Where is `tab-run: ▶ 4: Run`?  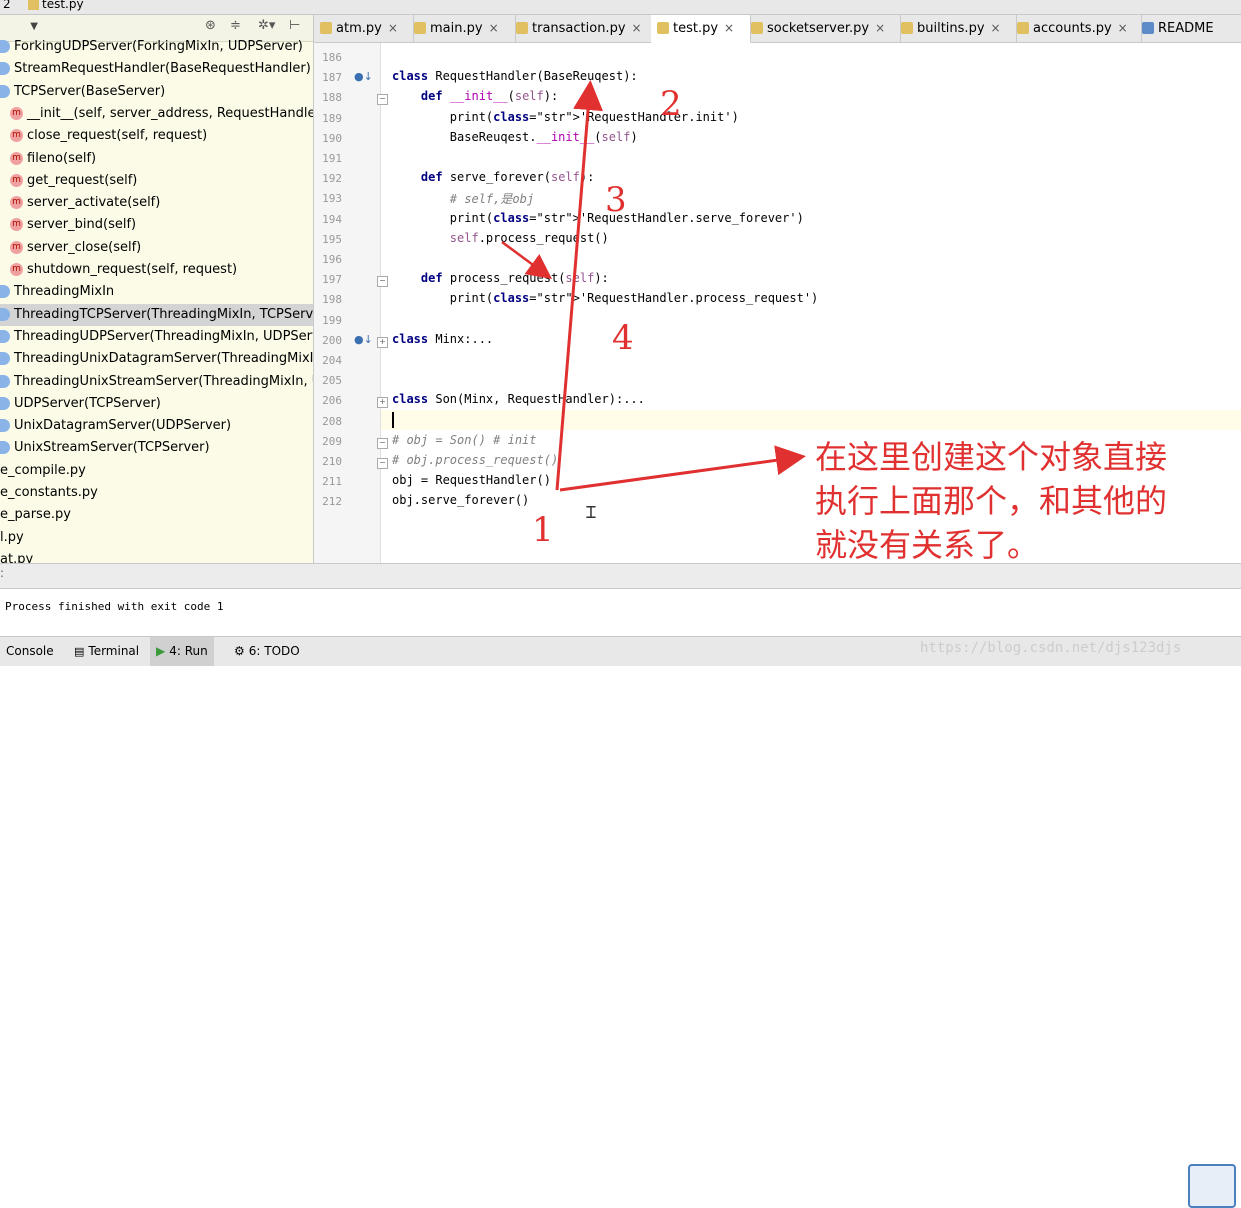 tab-run: ▶ 4: Run is located at coordinates (182, 651).